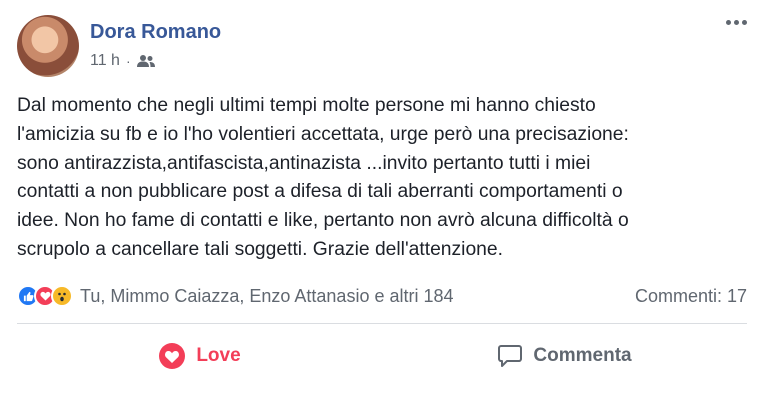  What do you see at coordinates (582, 355) in the screenshot?
I see `comment-button-label: Commenta` at bounding box center [582, 355].